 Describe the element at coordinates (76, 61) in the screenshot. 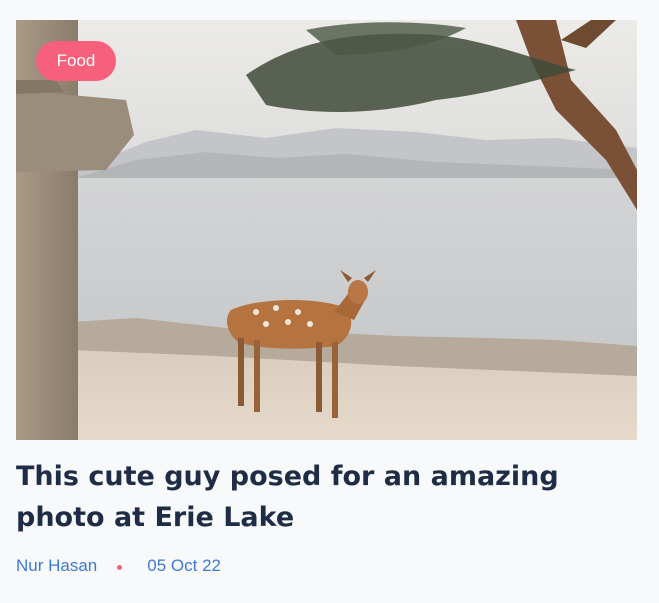

I see `category-badge: Food` at that location.